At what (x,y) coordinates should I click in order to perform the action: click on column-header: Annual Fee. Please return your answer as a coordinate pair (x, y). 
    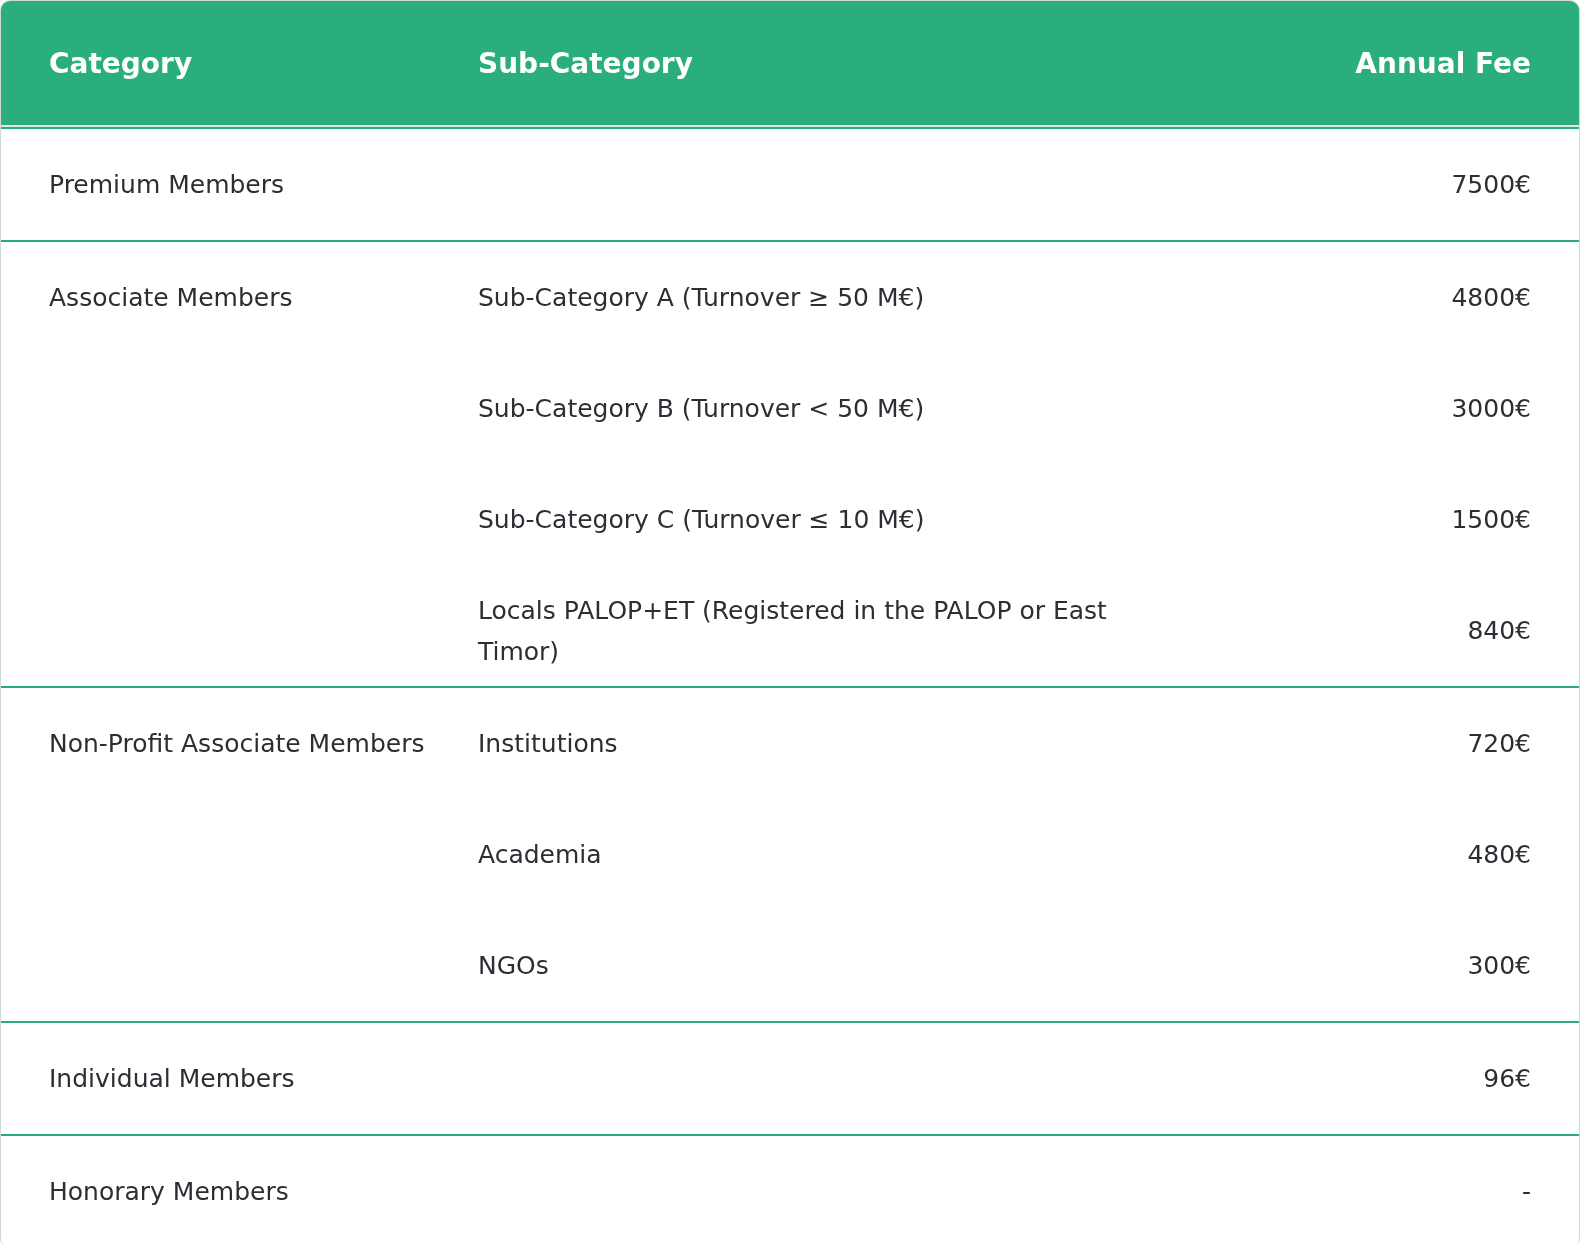
    Looking at the image, I should click on (1443, 63).